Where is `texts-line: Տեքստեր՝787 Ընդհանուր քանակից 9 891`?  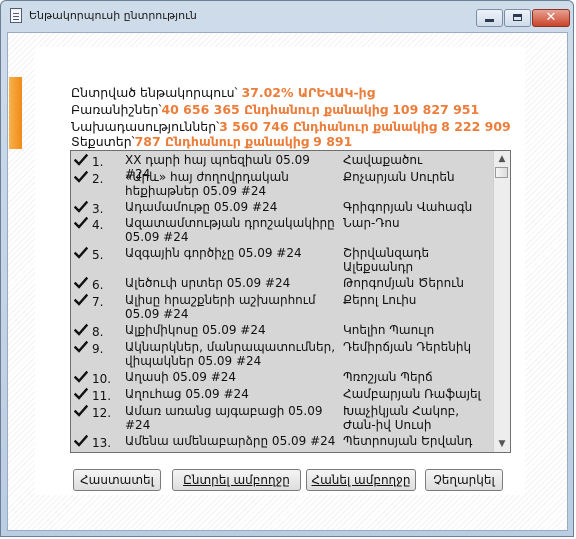 texts-line: Տեքստեր՝787 Ընդհանուր քանակից 9 891 is located at coordinates (211, 142).